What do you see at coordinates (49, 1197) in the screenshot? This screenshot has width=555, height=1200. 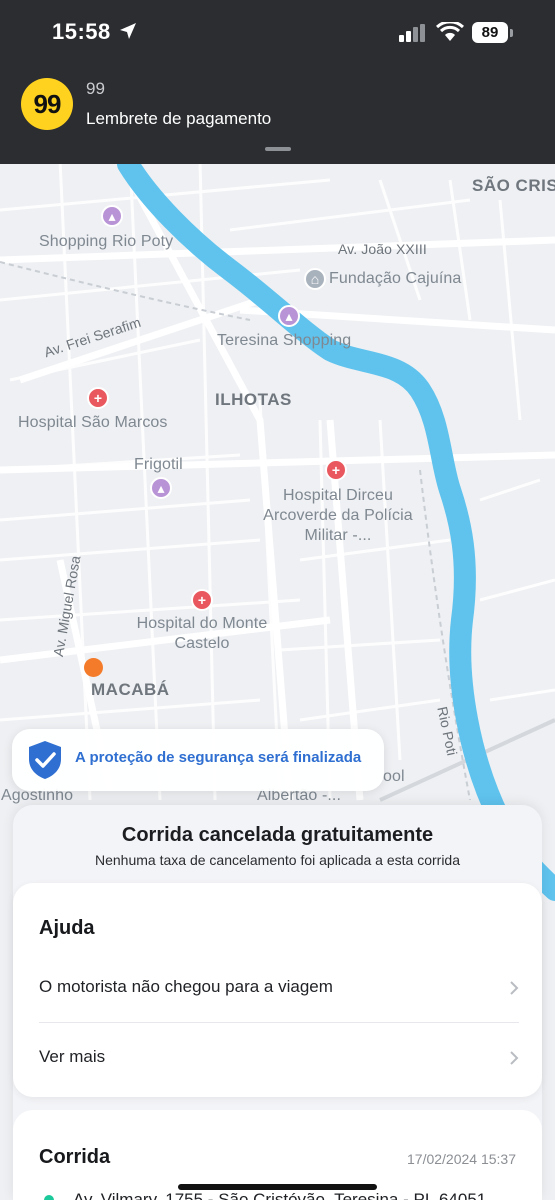 I see `origin-dot-icon` at bounding box center [49, 1197].